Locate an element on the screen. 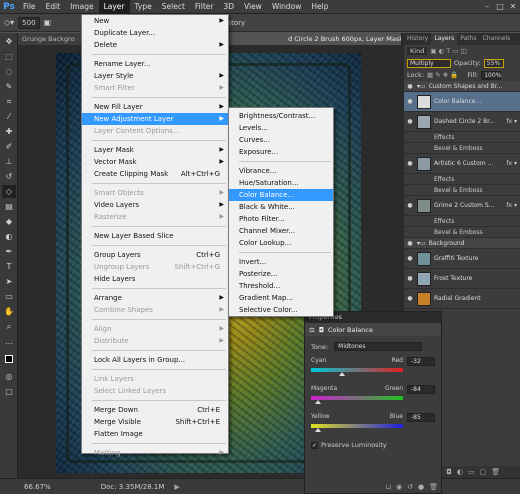 The height and width of the screenshot is (494, 520). quick-select-tool-icon: ✎ is located at coordinates (9, 86).